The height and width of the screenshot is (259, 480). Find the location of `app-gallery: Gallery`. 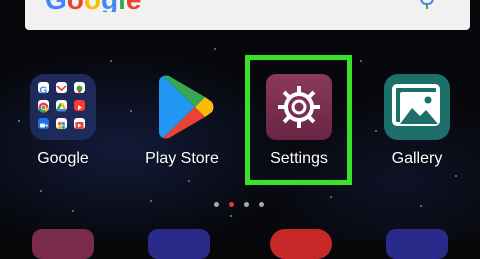

app-gallery: Gallery is located at coordinates (417, 121).